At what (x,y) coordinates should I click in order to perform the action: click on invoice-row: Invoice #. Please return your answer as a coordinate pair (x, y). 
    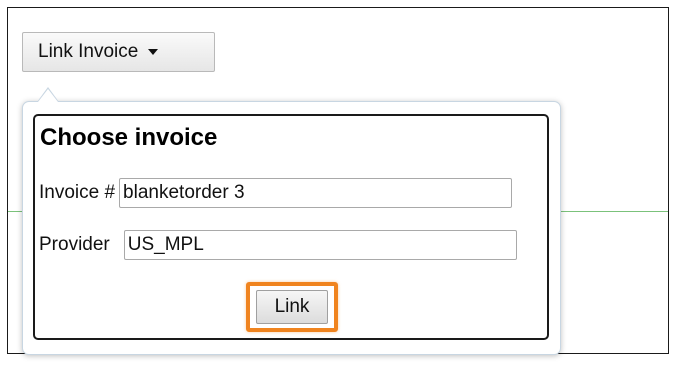
    Looking at the image, I should click on (276, 193).